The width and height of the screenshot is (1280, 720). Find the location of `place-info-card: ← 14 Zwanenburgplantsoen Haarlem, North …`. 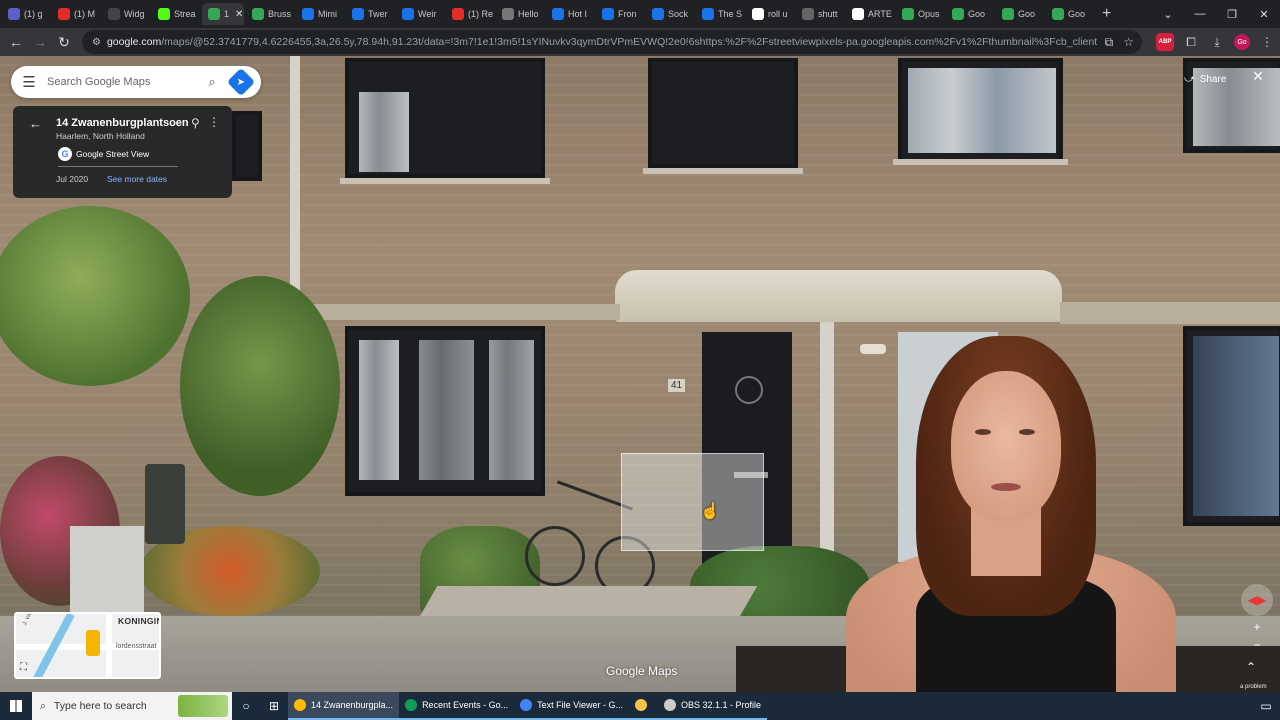

place-info-card: ← 14 Zwanenburgplantsoen Haarlem, North … is located at coordinates (122, 152).